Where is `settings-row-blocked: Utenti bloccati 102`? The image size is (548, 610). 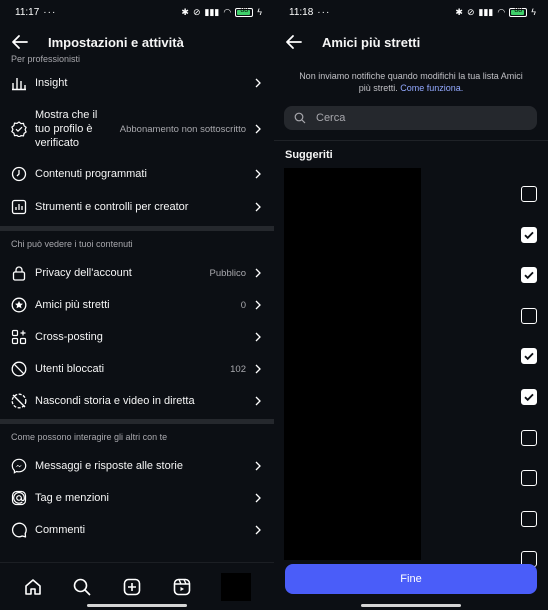 settings-row-blocked: Utenti bloccati 102 is located at coordinates (137, 369).